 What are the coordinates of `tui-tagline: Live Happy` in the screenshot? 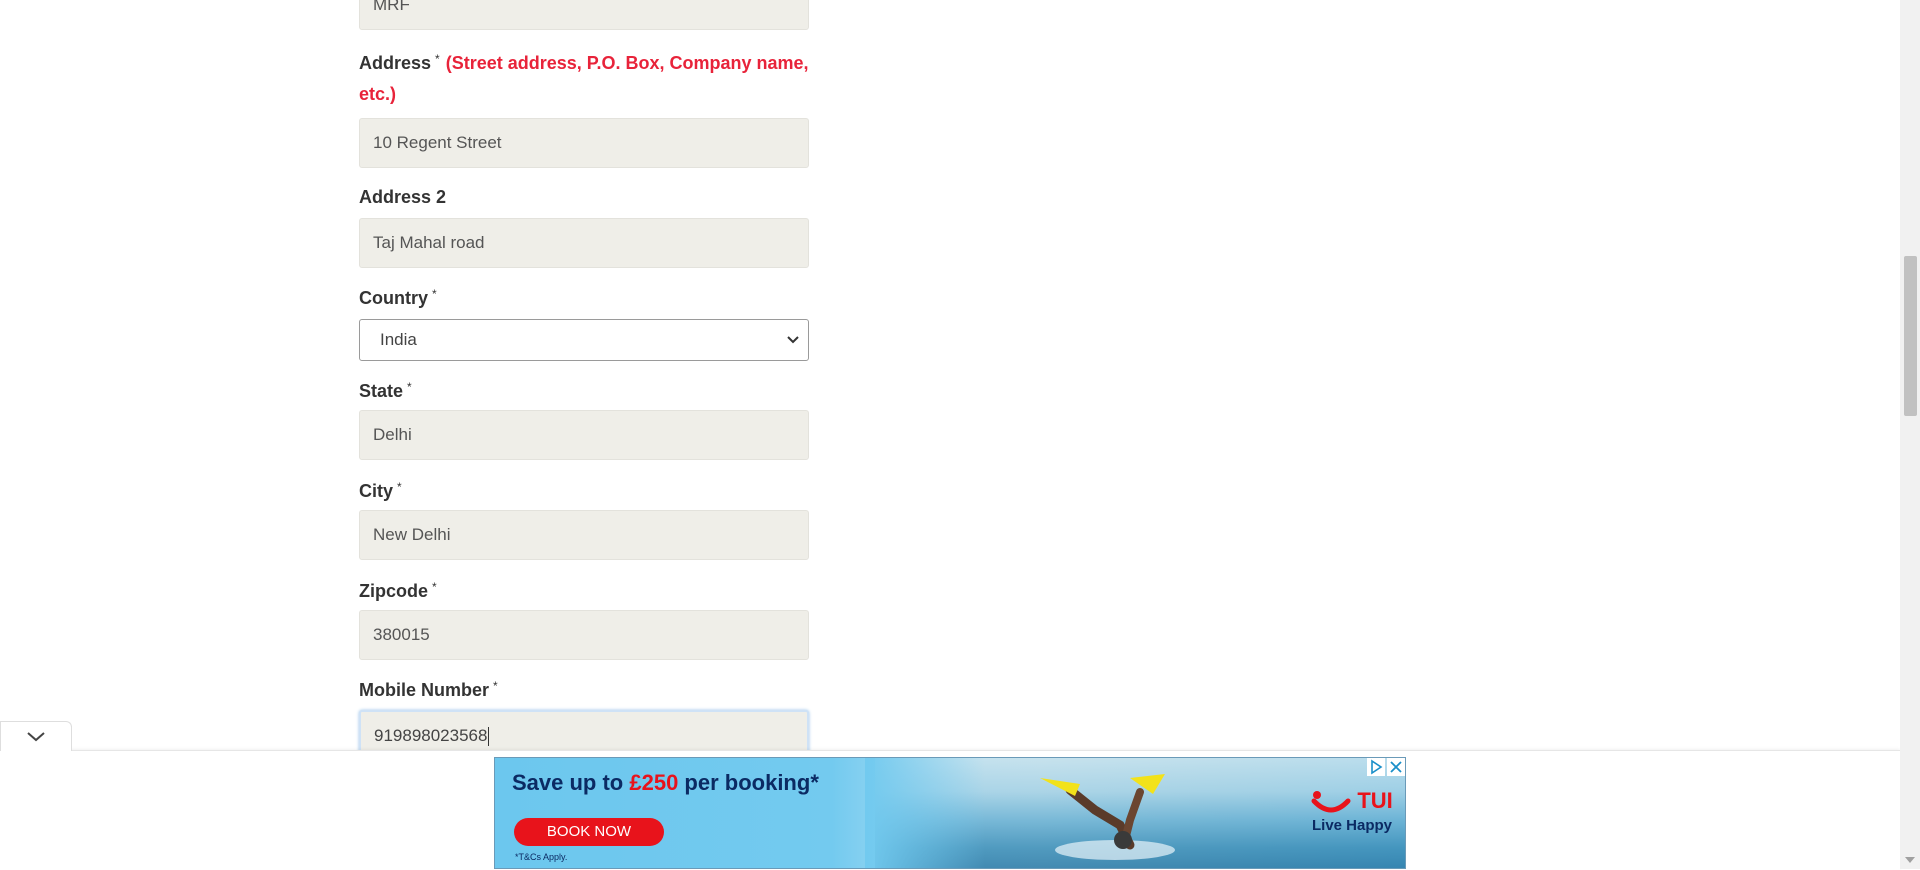 It's located at (1352, 826).